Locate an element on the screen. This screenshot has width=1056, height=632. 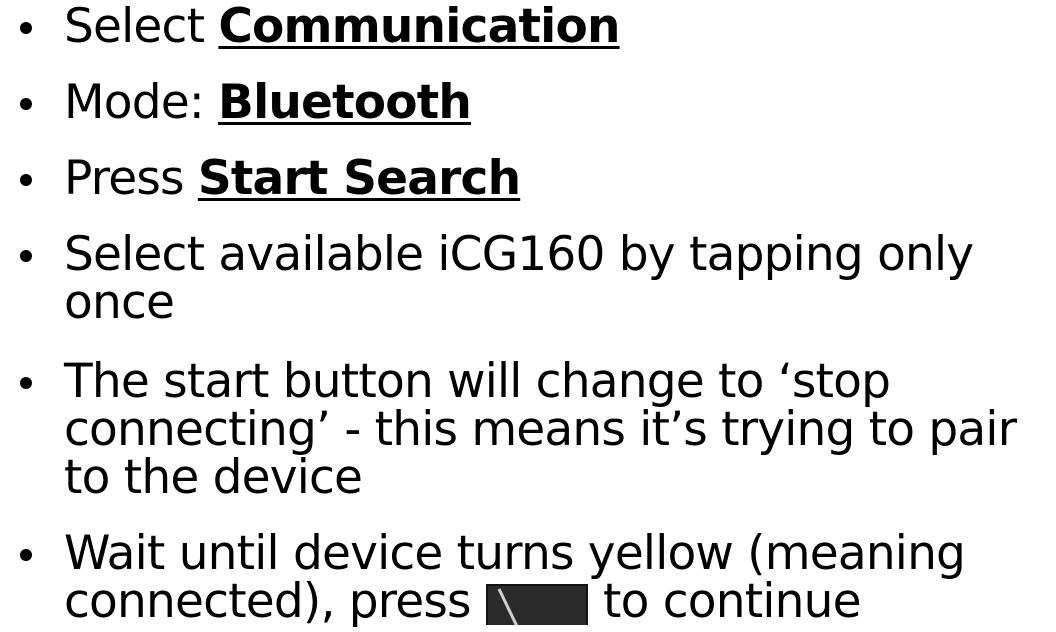
bullet-line-1: Wait until device turns yellow (meaning is located at coordinates (515, 553).